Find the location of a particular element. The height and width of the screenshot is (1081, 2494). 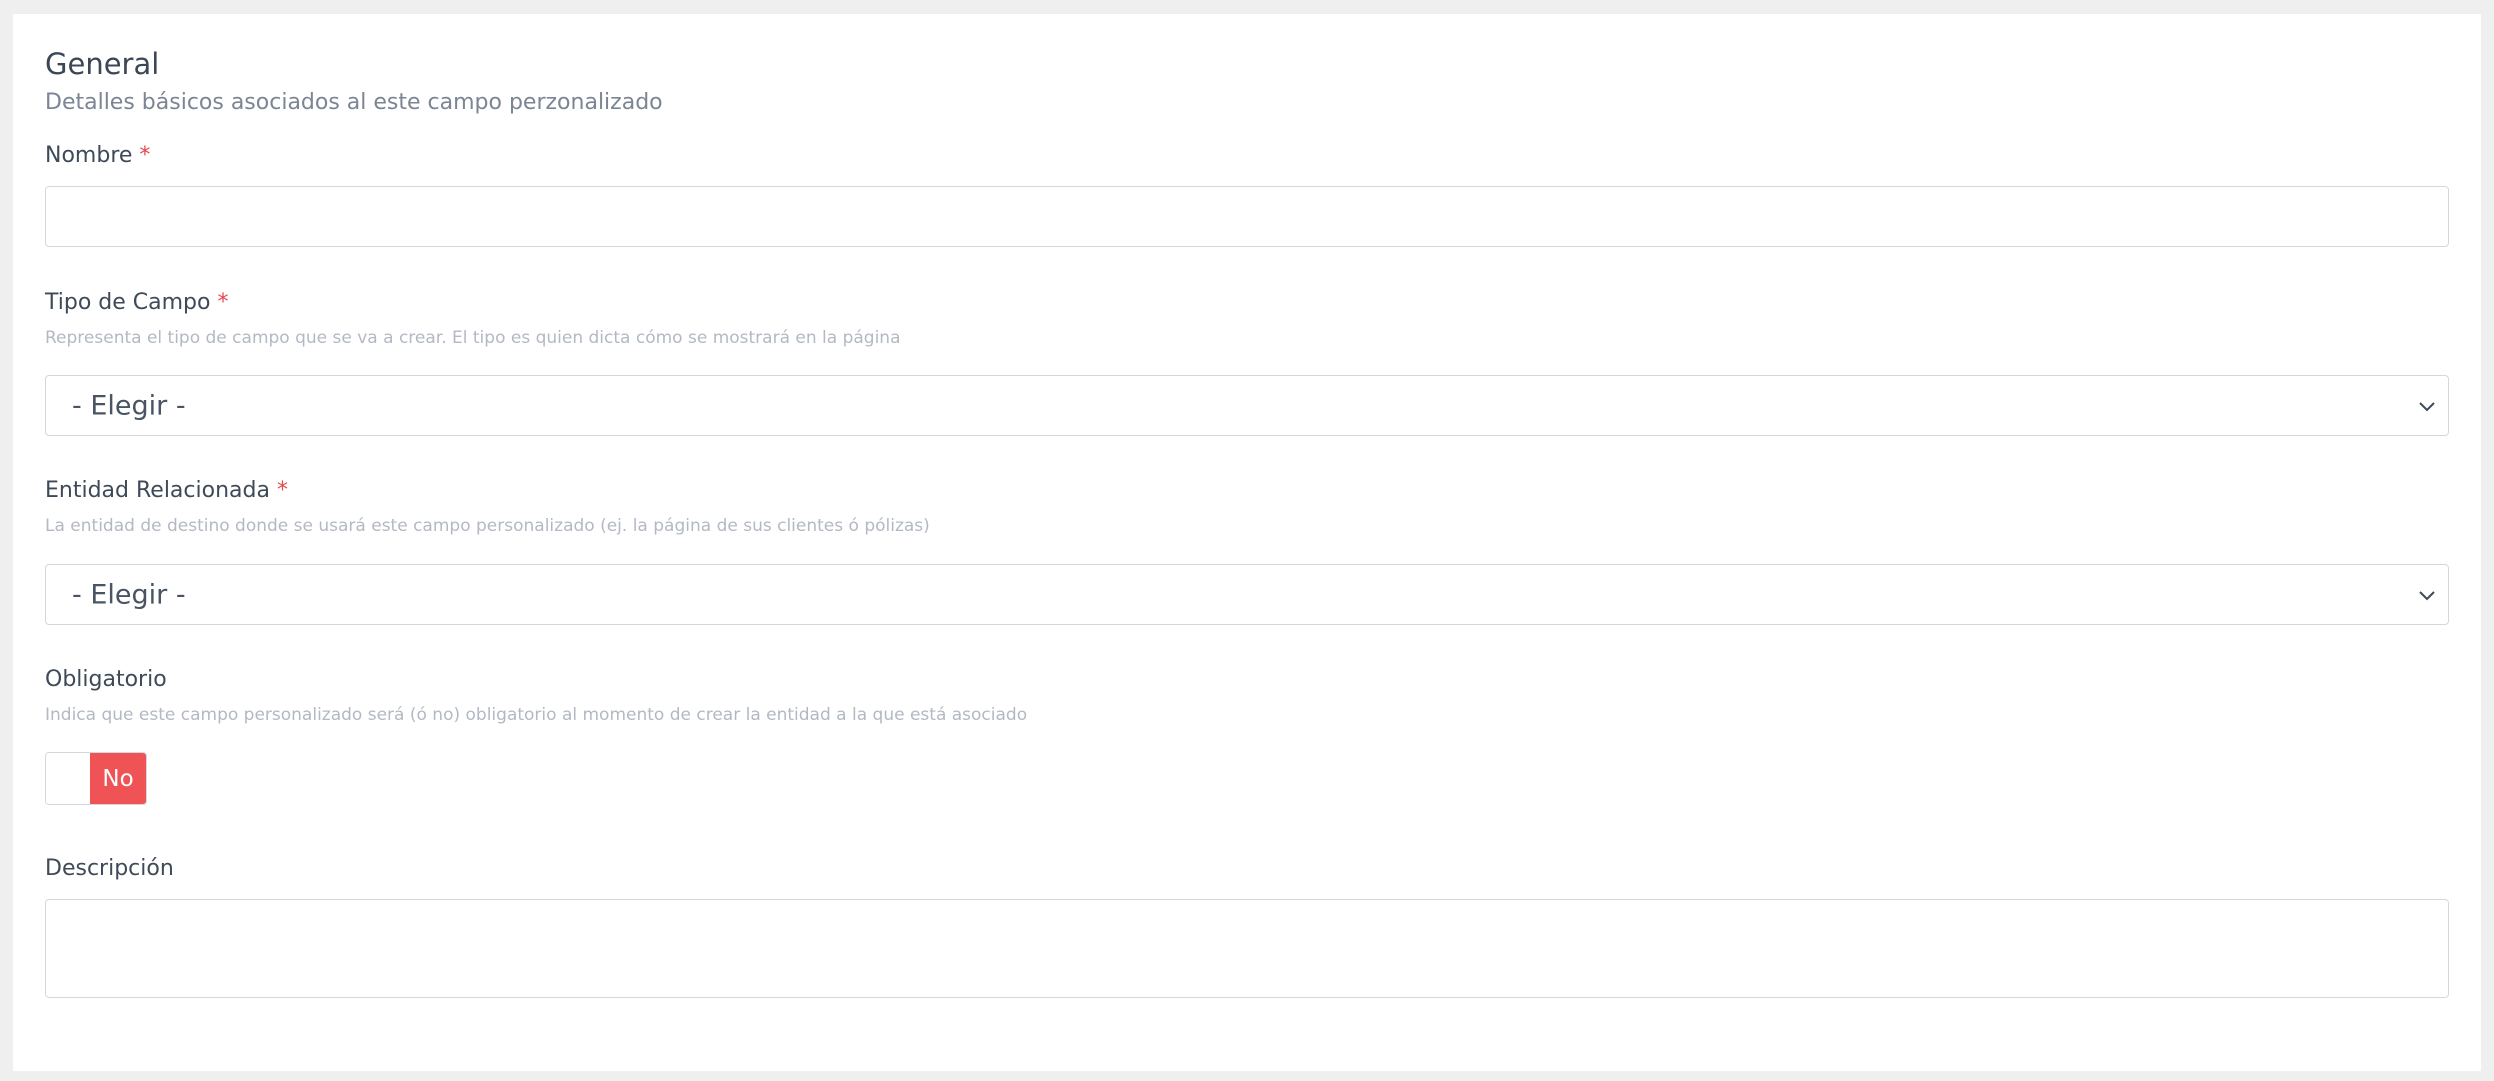

descripcion-label-text: Descripción is located at coordinates (109, 868).